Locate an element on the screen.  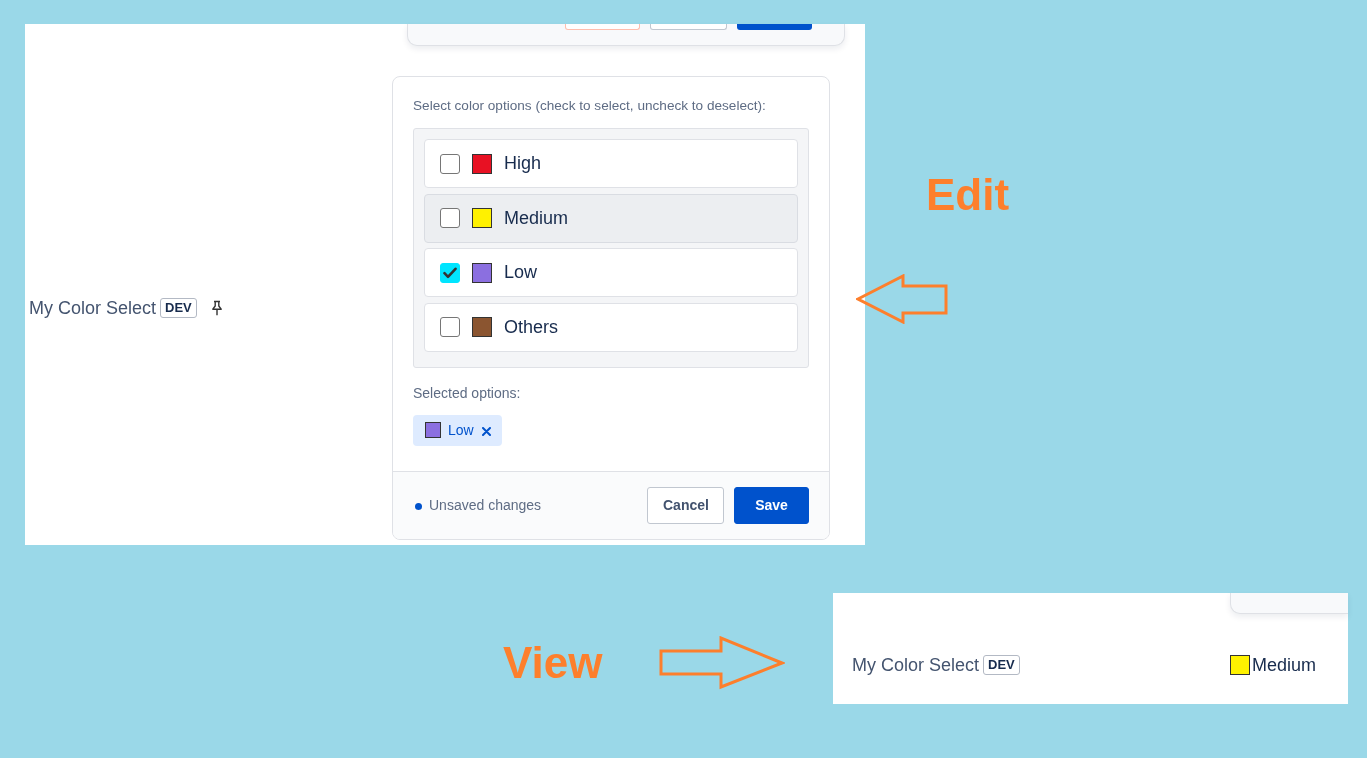
option-row: Medium is located at coordinates (611, 218).